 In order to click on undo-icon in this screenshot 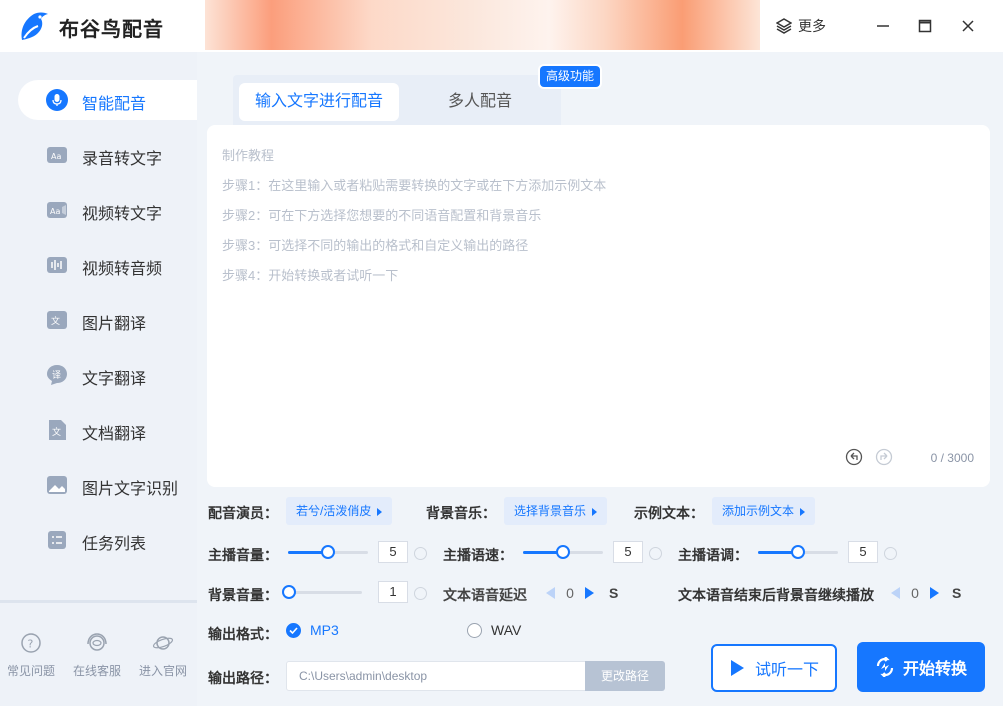, I will do `click(854, 457)`.